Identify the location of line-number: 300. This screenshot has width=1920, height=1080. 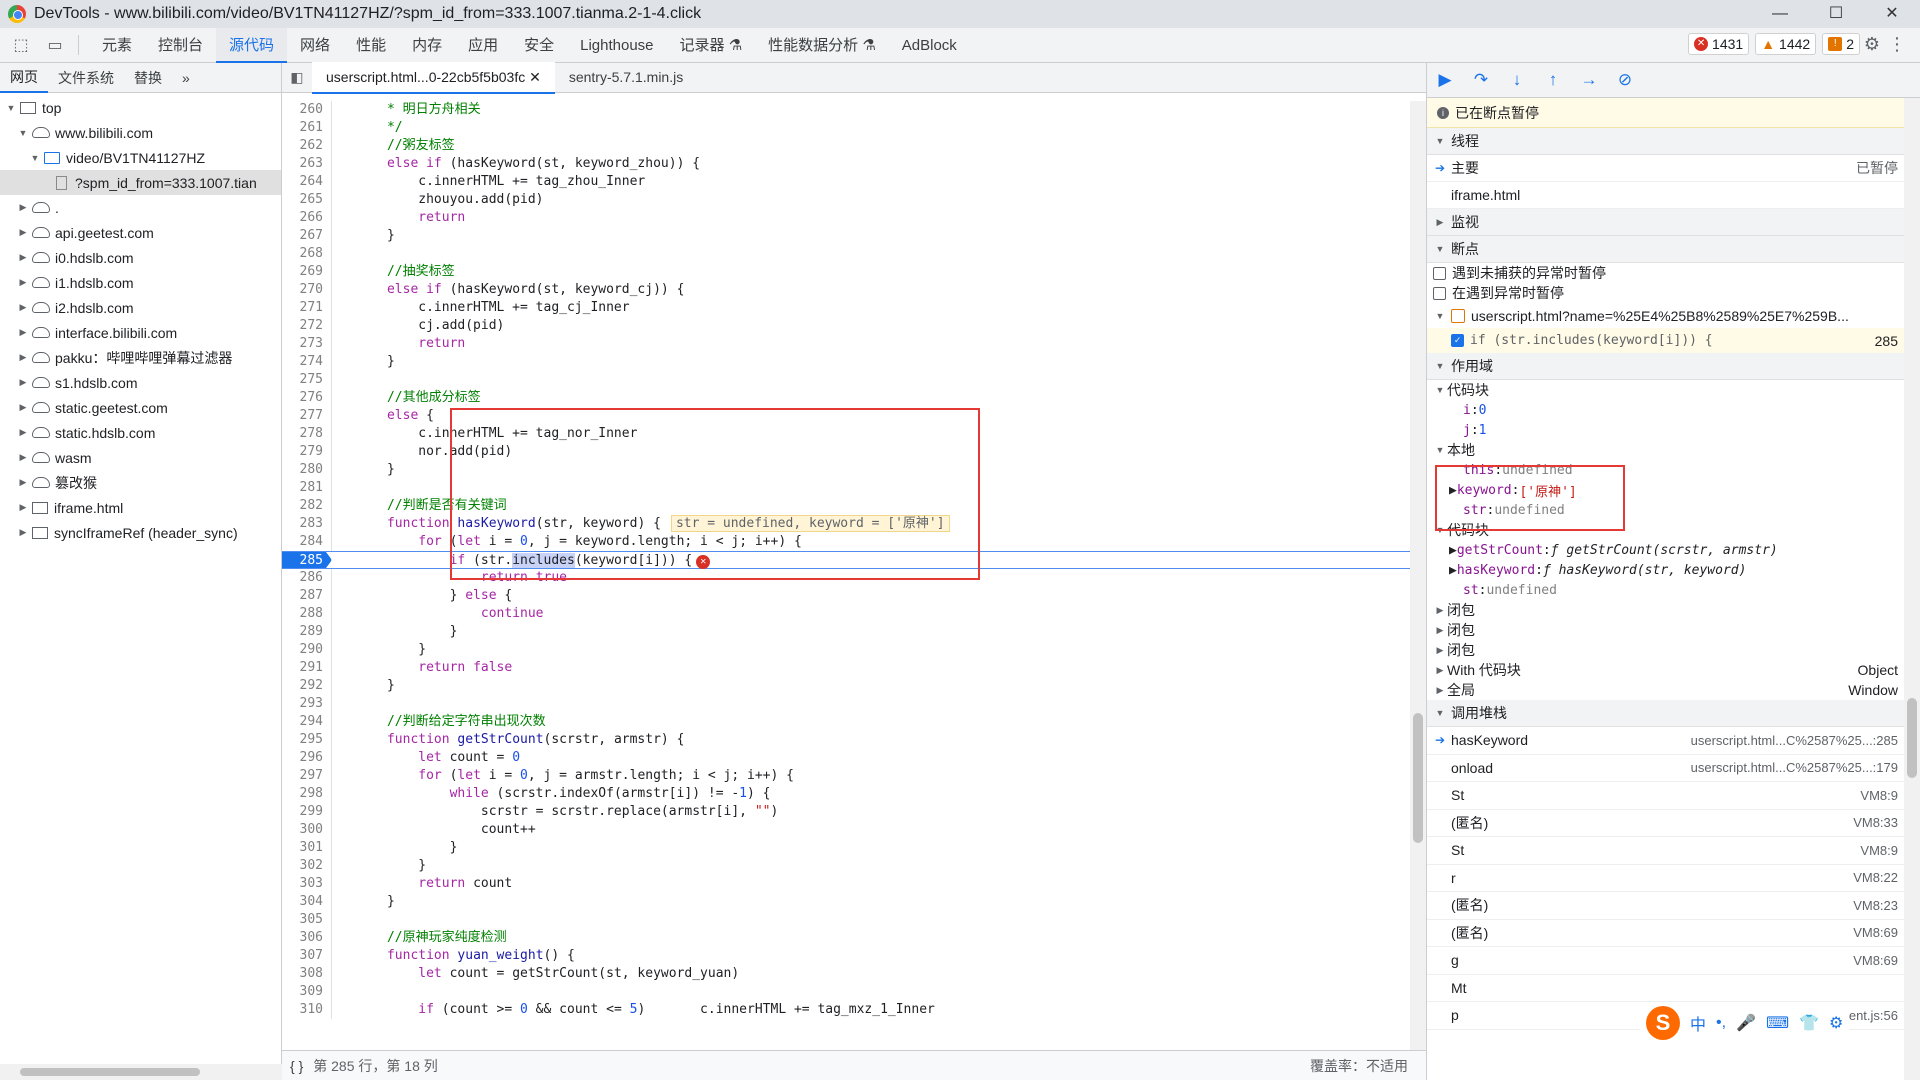
(307, 830).